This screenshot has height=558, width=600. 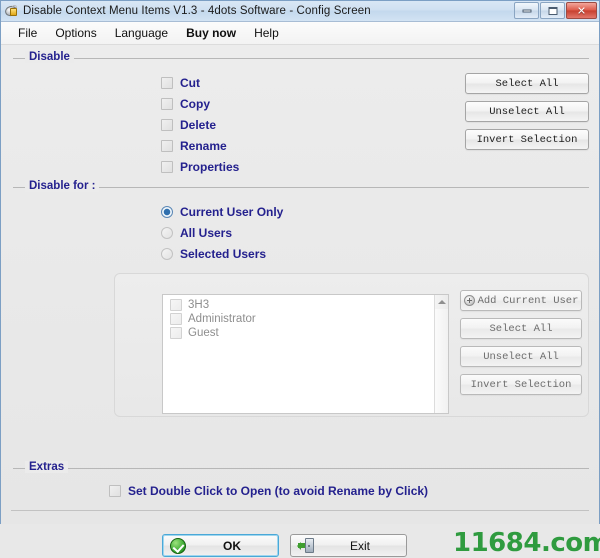 I want to click on ok-button-label: OK, so click(x=232, y=545).